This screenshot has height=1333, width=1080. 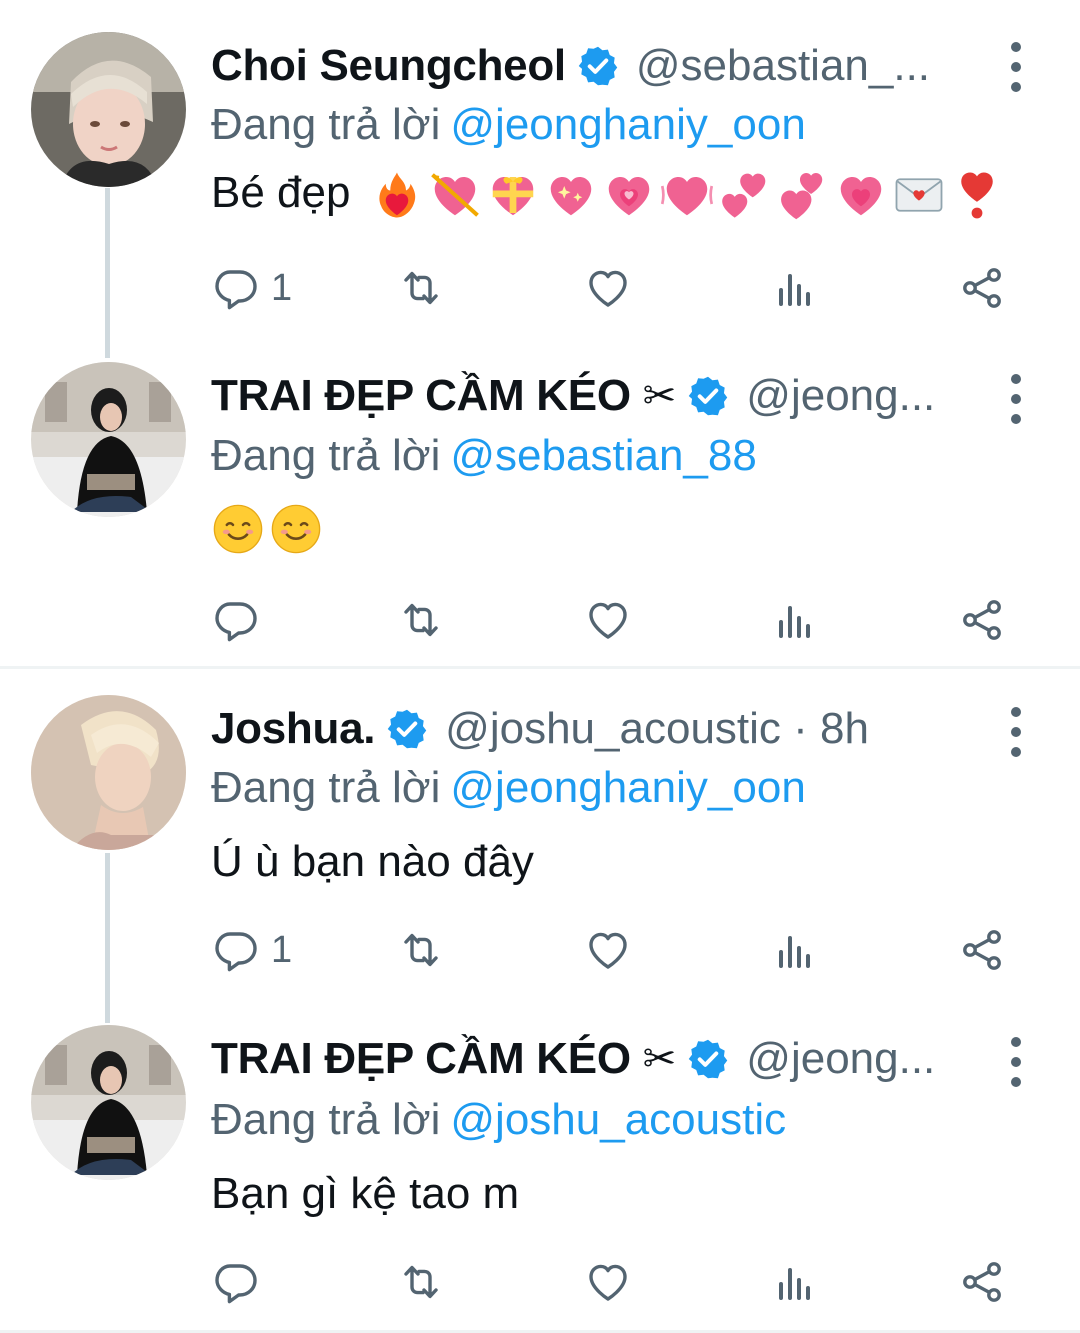 I want to click on tweet-text-content: Bạn gì kệ tao m, so click(x=365, y=1193).